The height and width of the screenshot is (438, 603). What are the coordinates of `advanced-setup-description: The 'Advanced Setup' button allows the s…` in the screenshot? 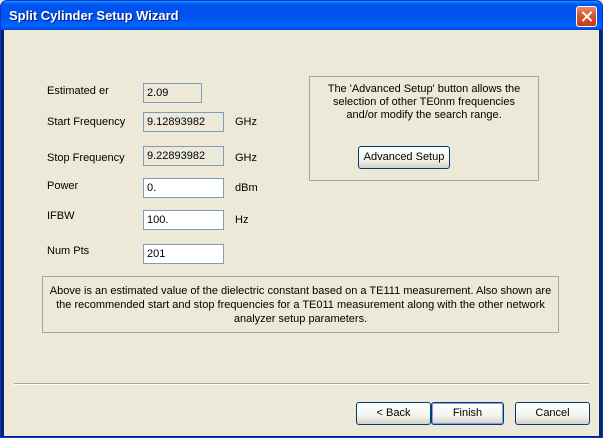 It's located at (424, 102).